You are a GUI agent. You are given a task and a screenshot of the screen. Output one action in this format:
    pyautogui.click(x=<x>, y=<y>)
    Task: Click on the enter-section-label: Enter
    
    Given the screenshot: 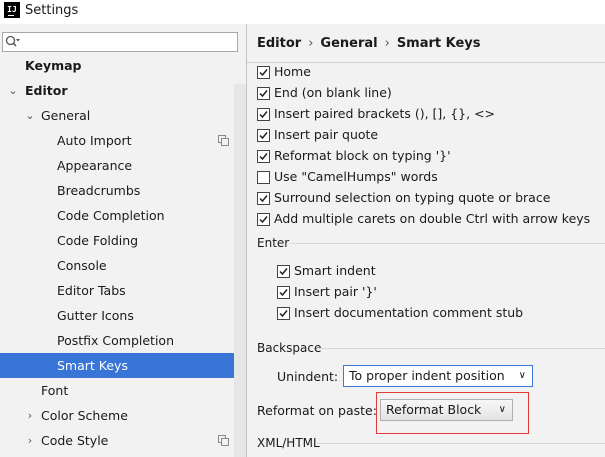 What is the action you would take?
    pyautogui.click(x=273, y=243)
    